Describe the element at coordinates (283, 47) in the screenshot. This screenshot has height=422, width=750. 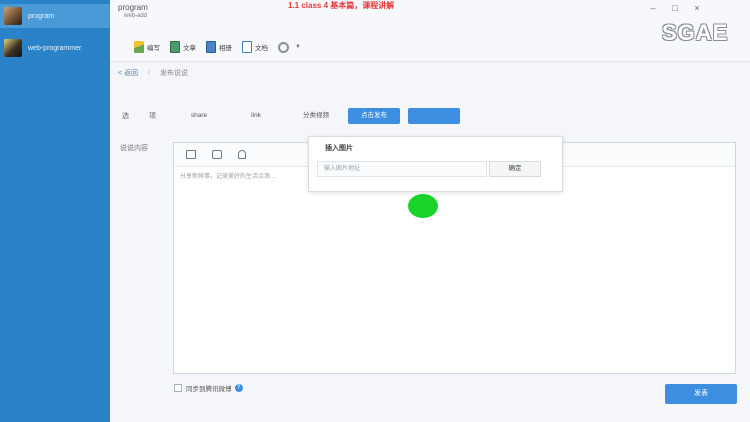
I see `gear-icon` at that location.